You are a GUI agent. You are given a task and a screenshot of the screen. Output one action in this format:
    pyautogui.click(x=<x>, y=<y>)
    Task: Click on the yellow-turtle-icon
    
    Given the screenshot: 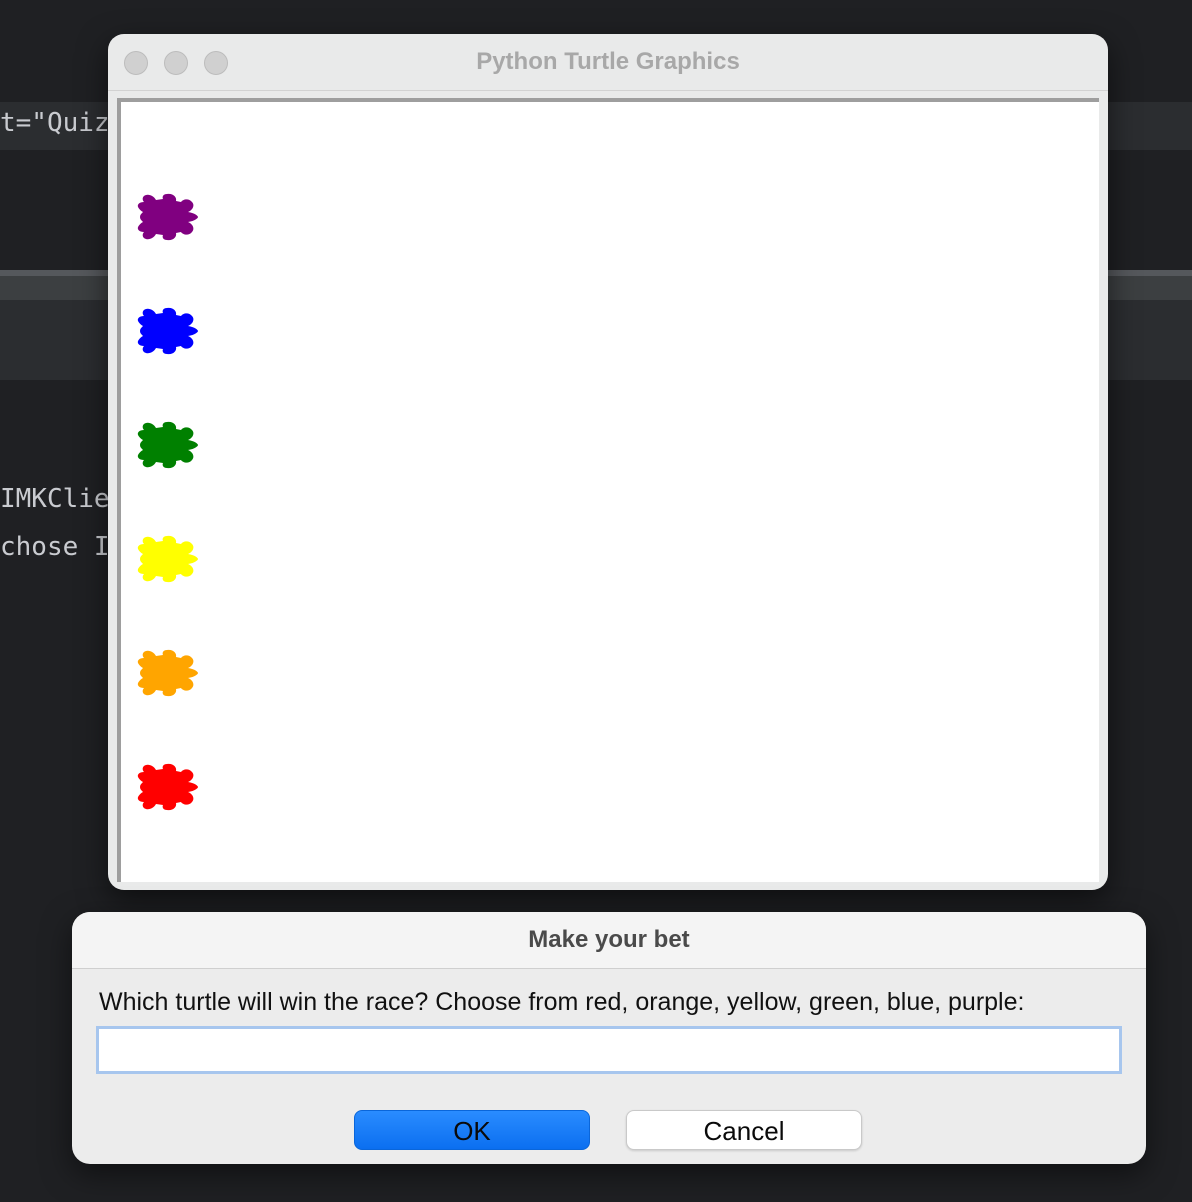 What is the action you would take?
    pyautogui.click(x=167, y=559)
    